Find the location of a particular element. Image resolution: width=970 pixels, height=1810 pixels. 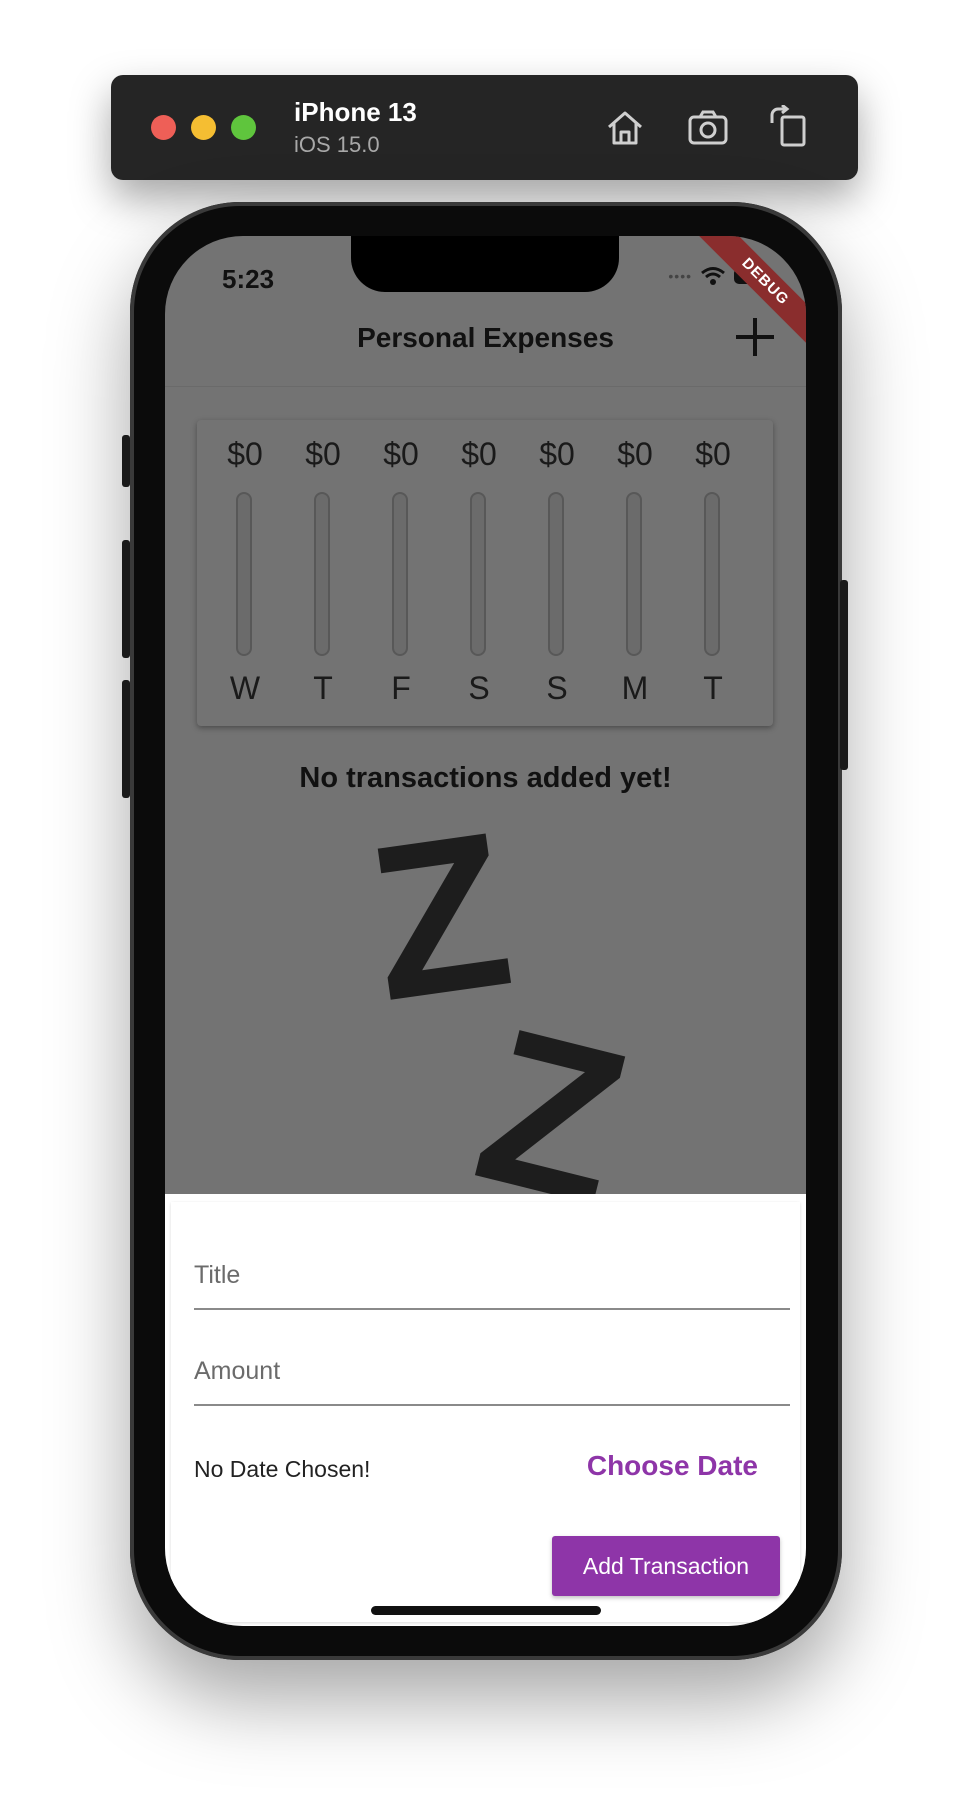

chart-bar-column: $0 M is located at coordinates (635, 573).